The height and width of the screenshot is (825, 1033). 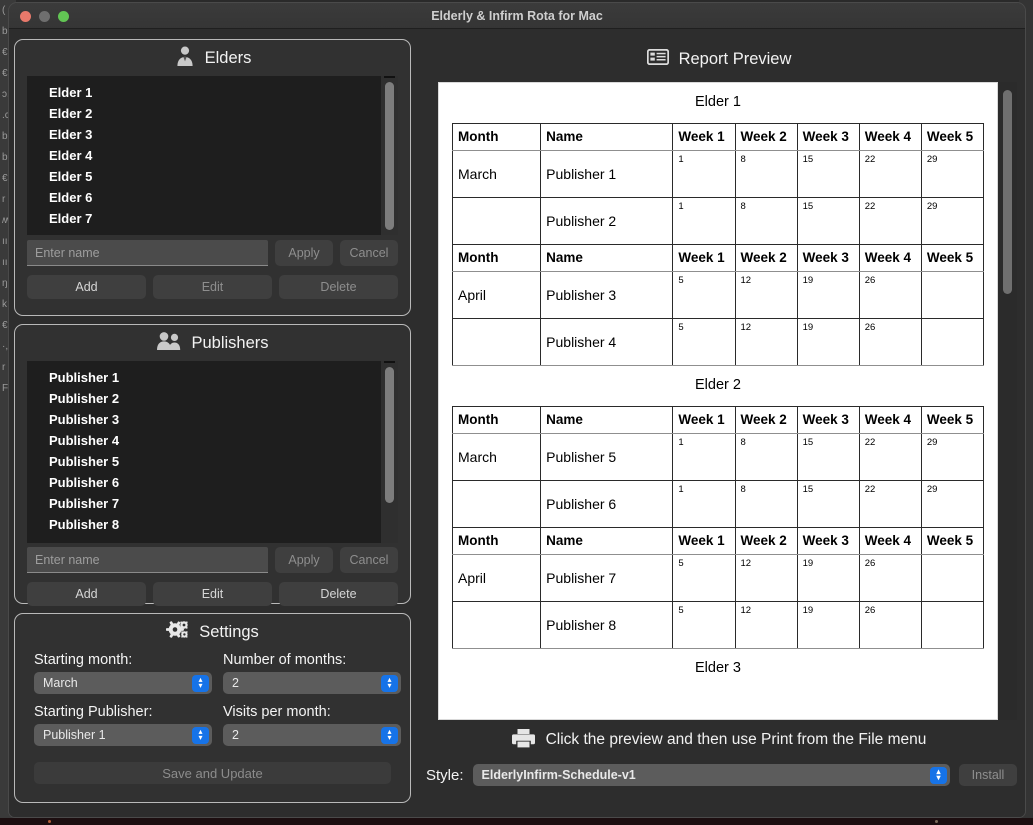 I want to click on rota-table-row: Publisher 4 5 12 19 26, so click(x=718, y=342).